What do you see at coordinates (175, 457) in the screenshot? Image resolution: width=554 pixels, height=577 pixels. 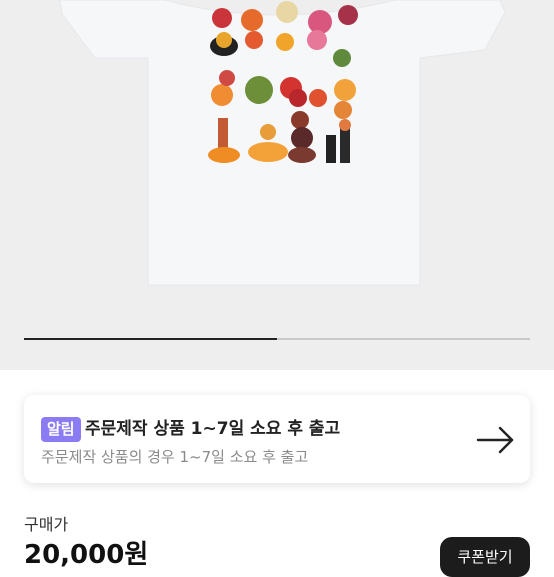 I see `notice-description: 주문제작 상품의 경우 1~7일 소요 후 출고` at bounding box center [175, 457].